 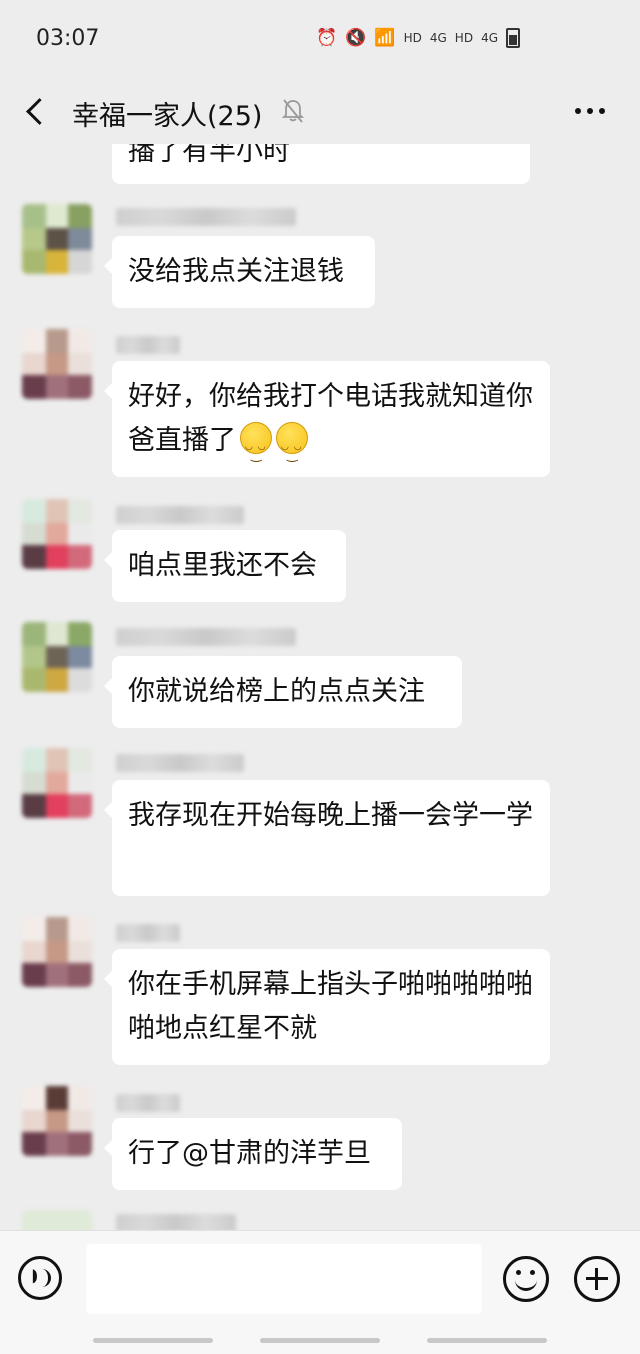 I want to click on message-bubble: 没给我点关注退钱, so click(x=239, y=272).